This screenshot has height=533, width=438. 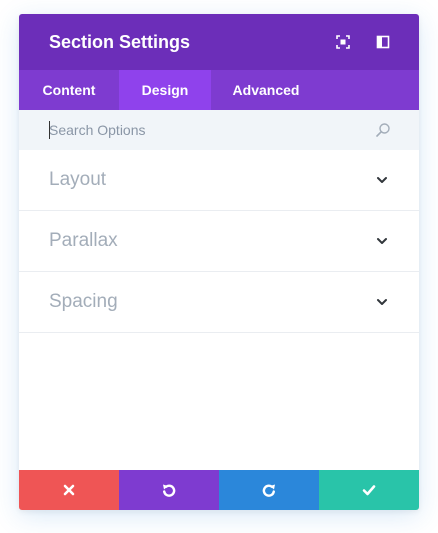 I want to click on save-button, so click(x=369, y=490).